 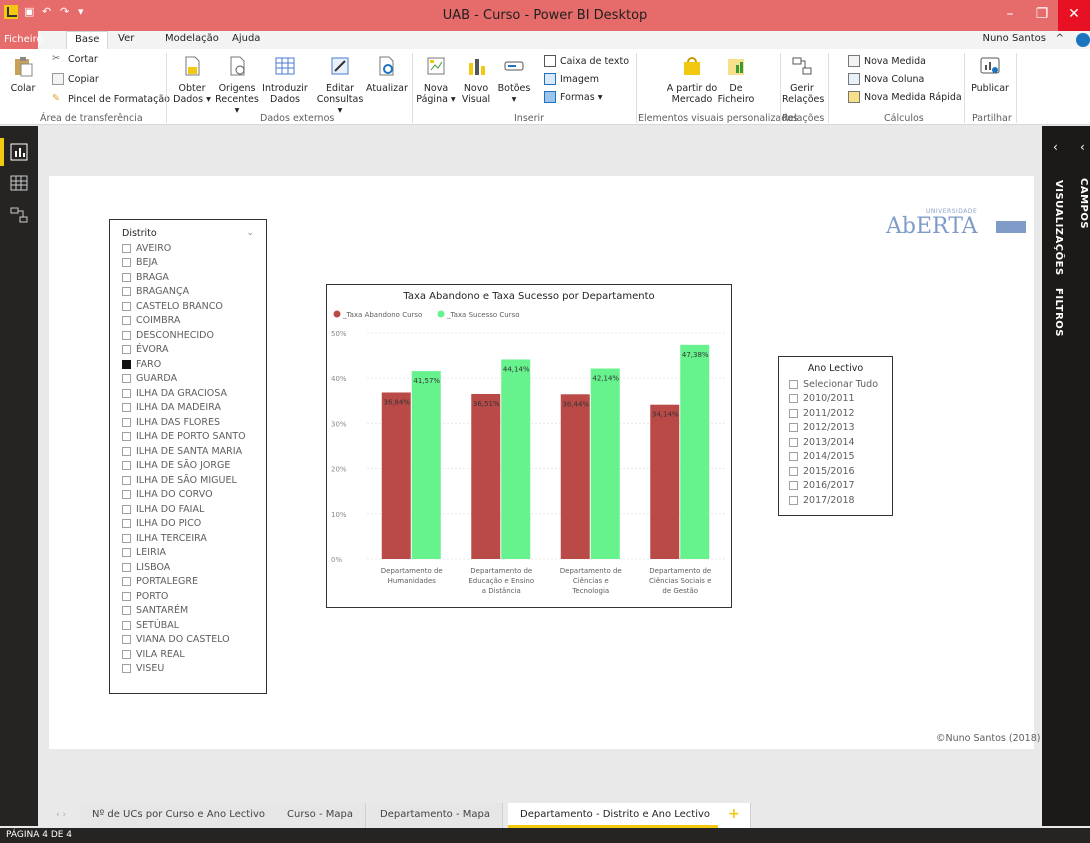 I want to click on slicer-option: ILHA DE SÃO JORGE, so click(x=188, y=466).